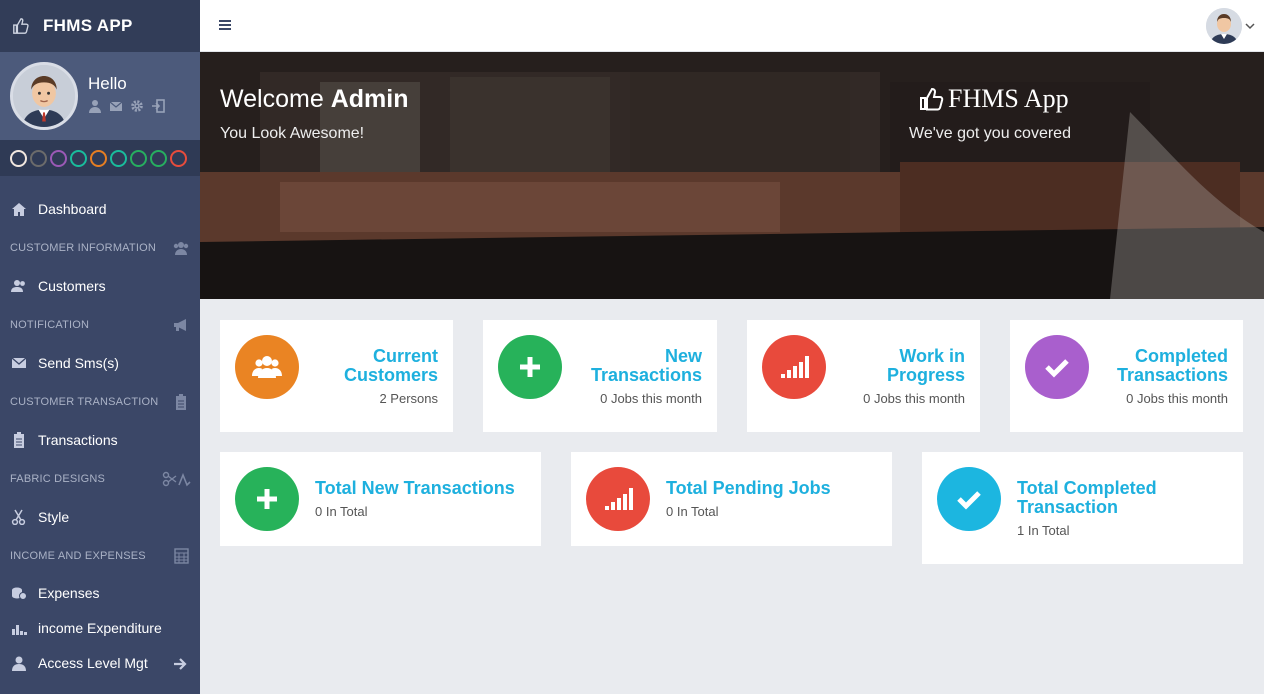  I want to click on sidebar-item-label: Transactions, so click(78, 440).